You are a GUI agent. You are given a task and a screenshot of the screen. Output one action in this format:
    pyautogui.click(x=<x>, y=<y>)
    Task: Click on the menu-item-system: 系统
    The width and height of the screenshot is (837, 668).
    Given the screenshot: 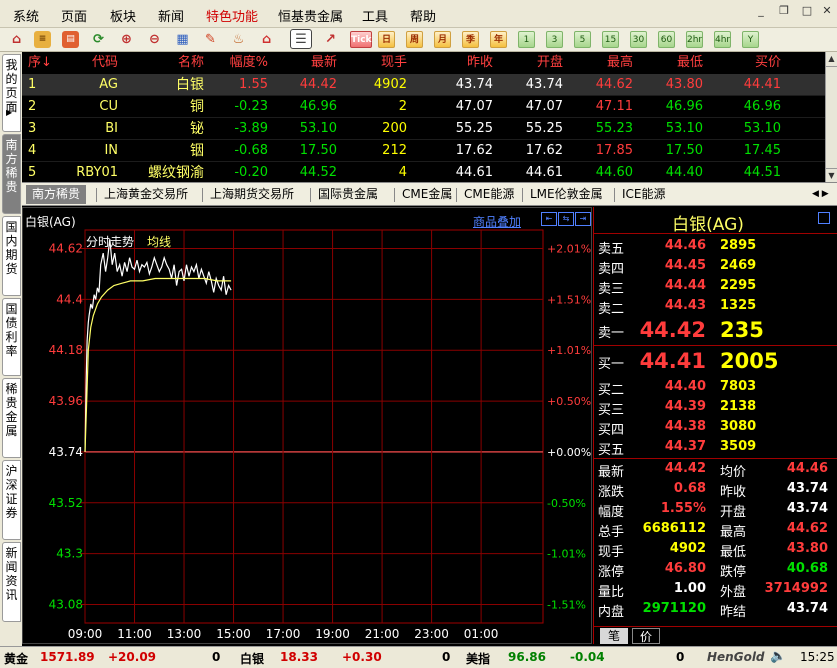 What is the action you would take?
    pyautogui.click(x=26, y=15)
    